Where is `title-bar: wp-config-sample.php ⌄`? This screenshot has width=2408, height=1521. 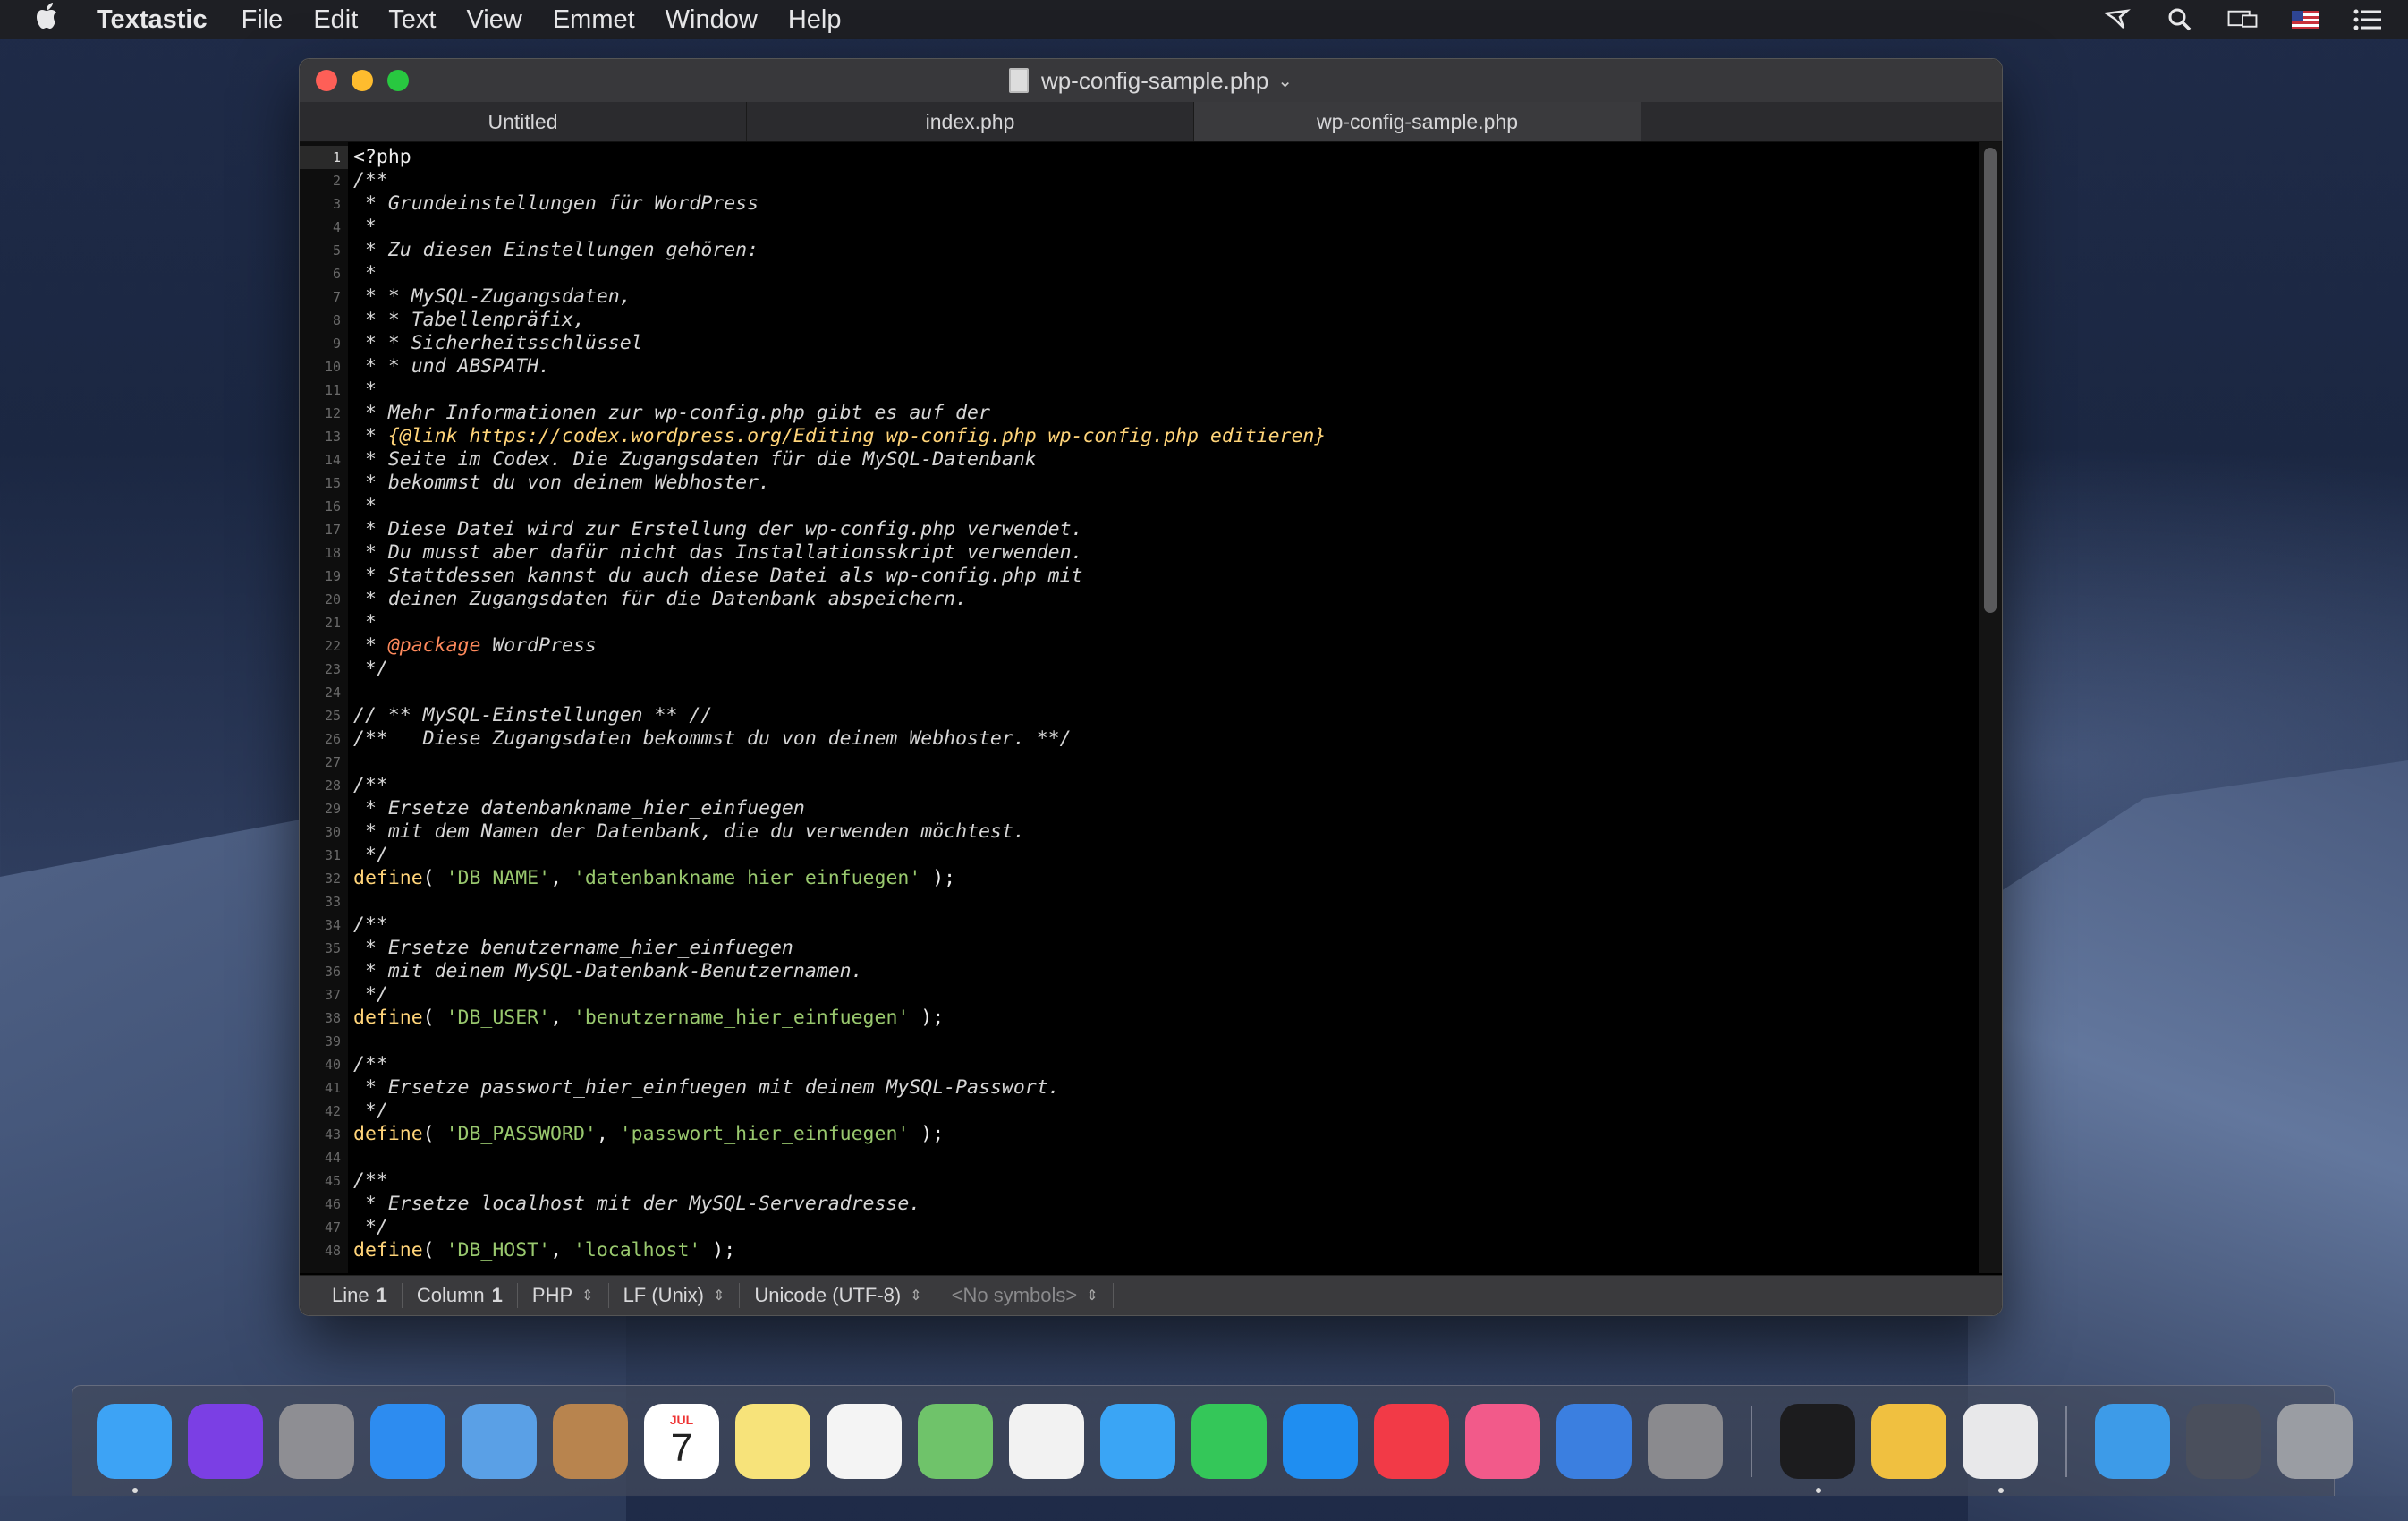
title-bar: wp-config-sample.php ⌄ is located at coordinates (1151, 80).